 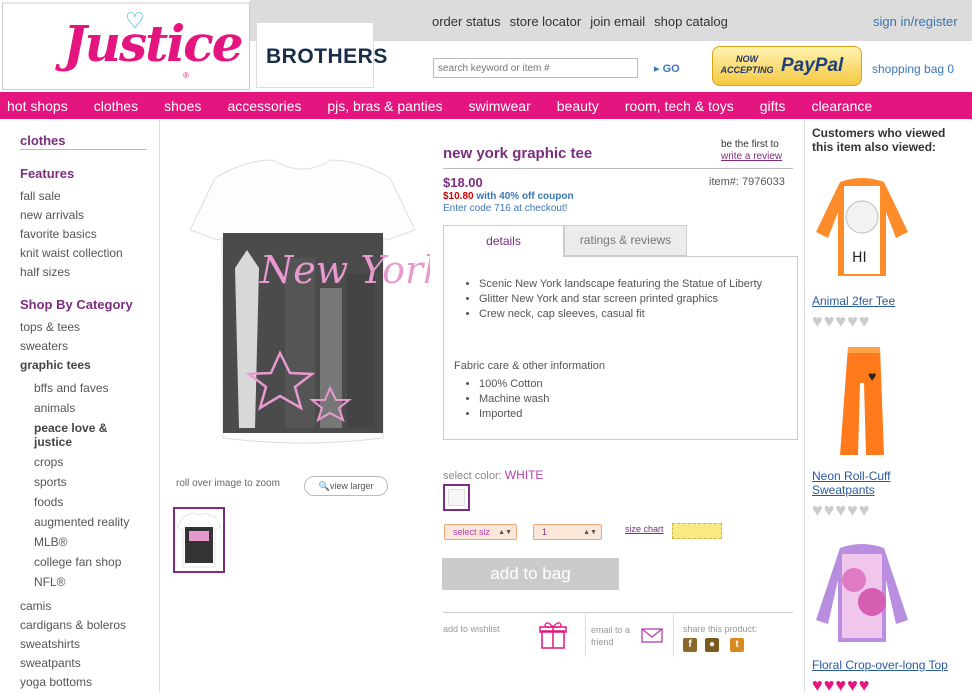 What do you see at coordinates (182, 106) in the screenshot?
I see `nav-shoes: shoes` at bounding box center [182, 106].